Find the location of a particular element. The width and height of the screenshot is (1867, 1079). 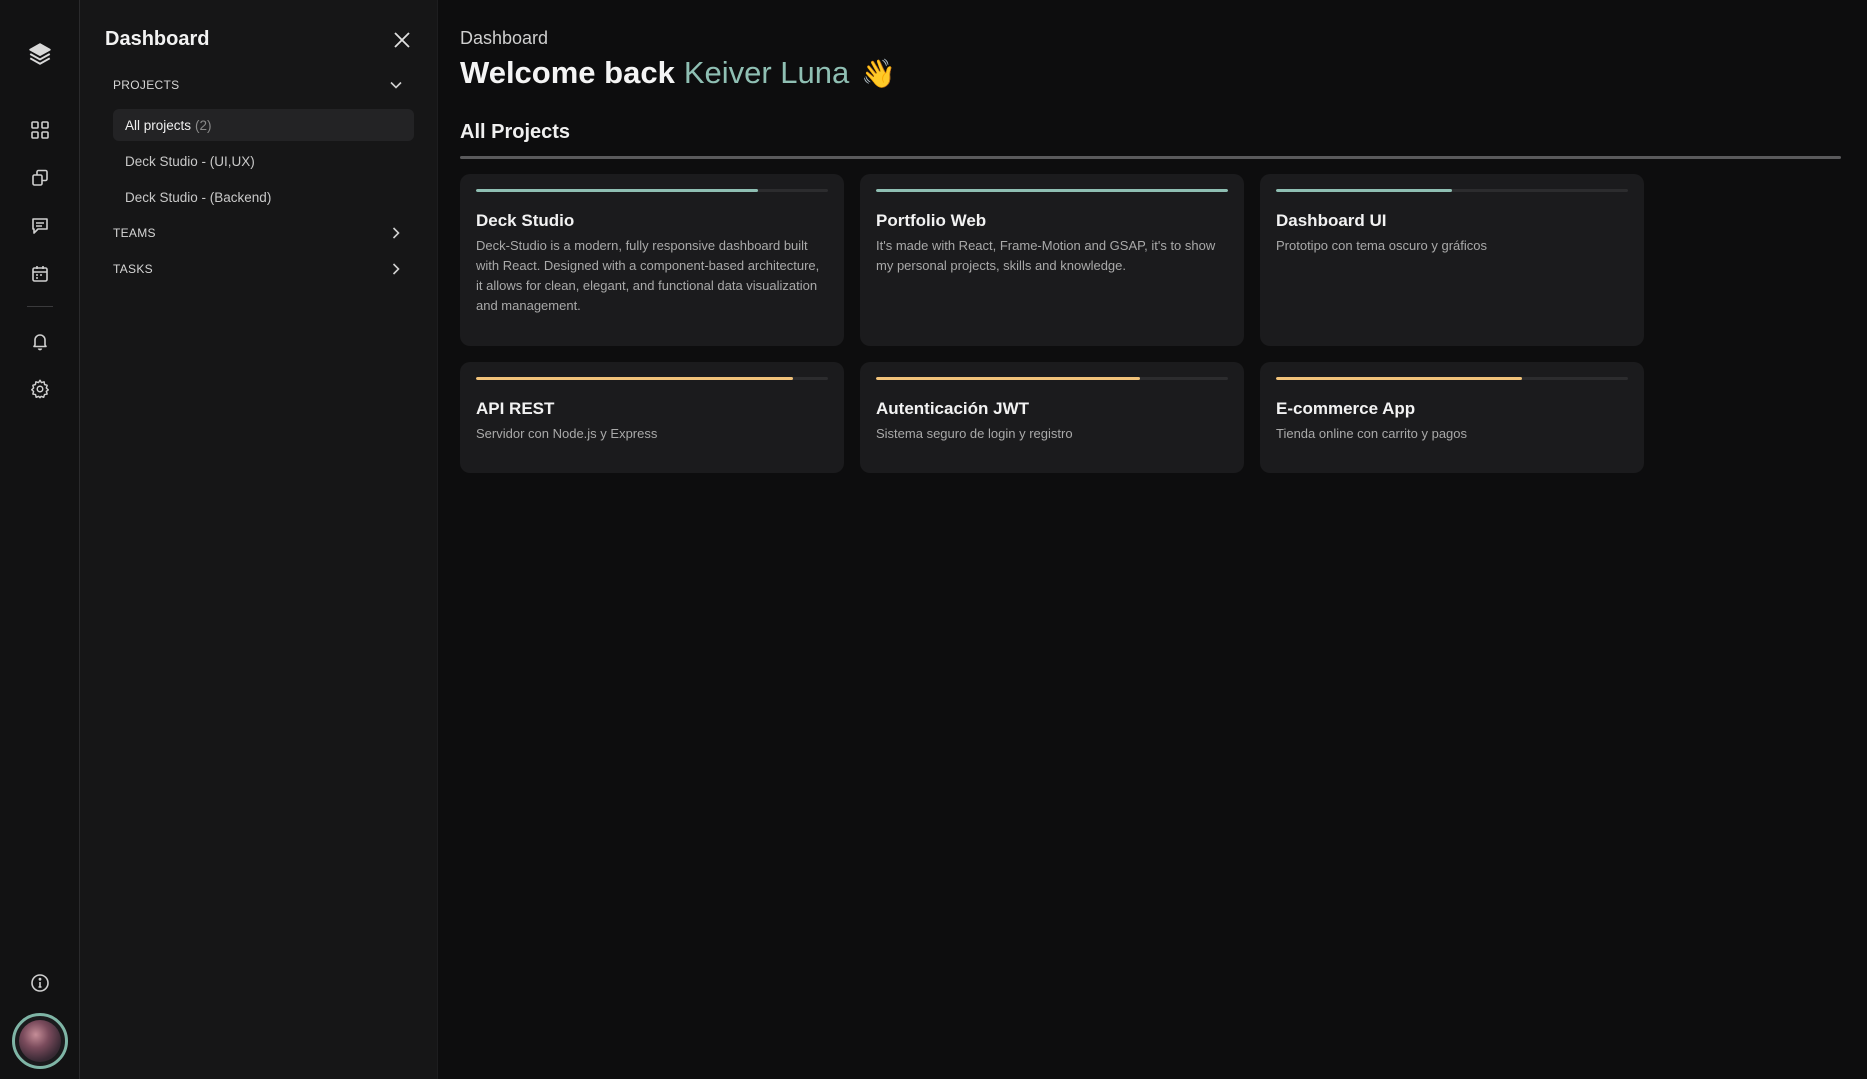

section-teams: TEAMS is located at coordinates (258, 233).